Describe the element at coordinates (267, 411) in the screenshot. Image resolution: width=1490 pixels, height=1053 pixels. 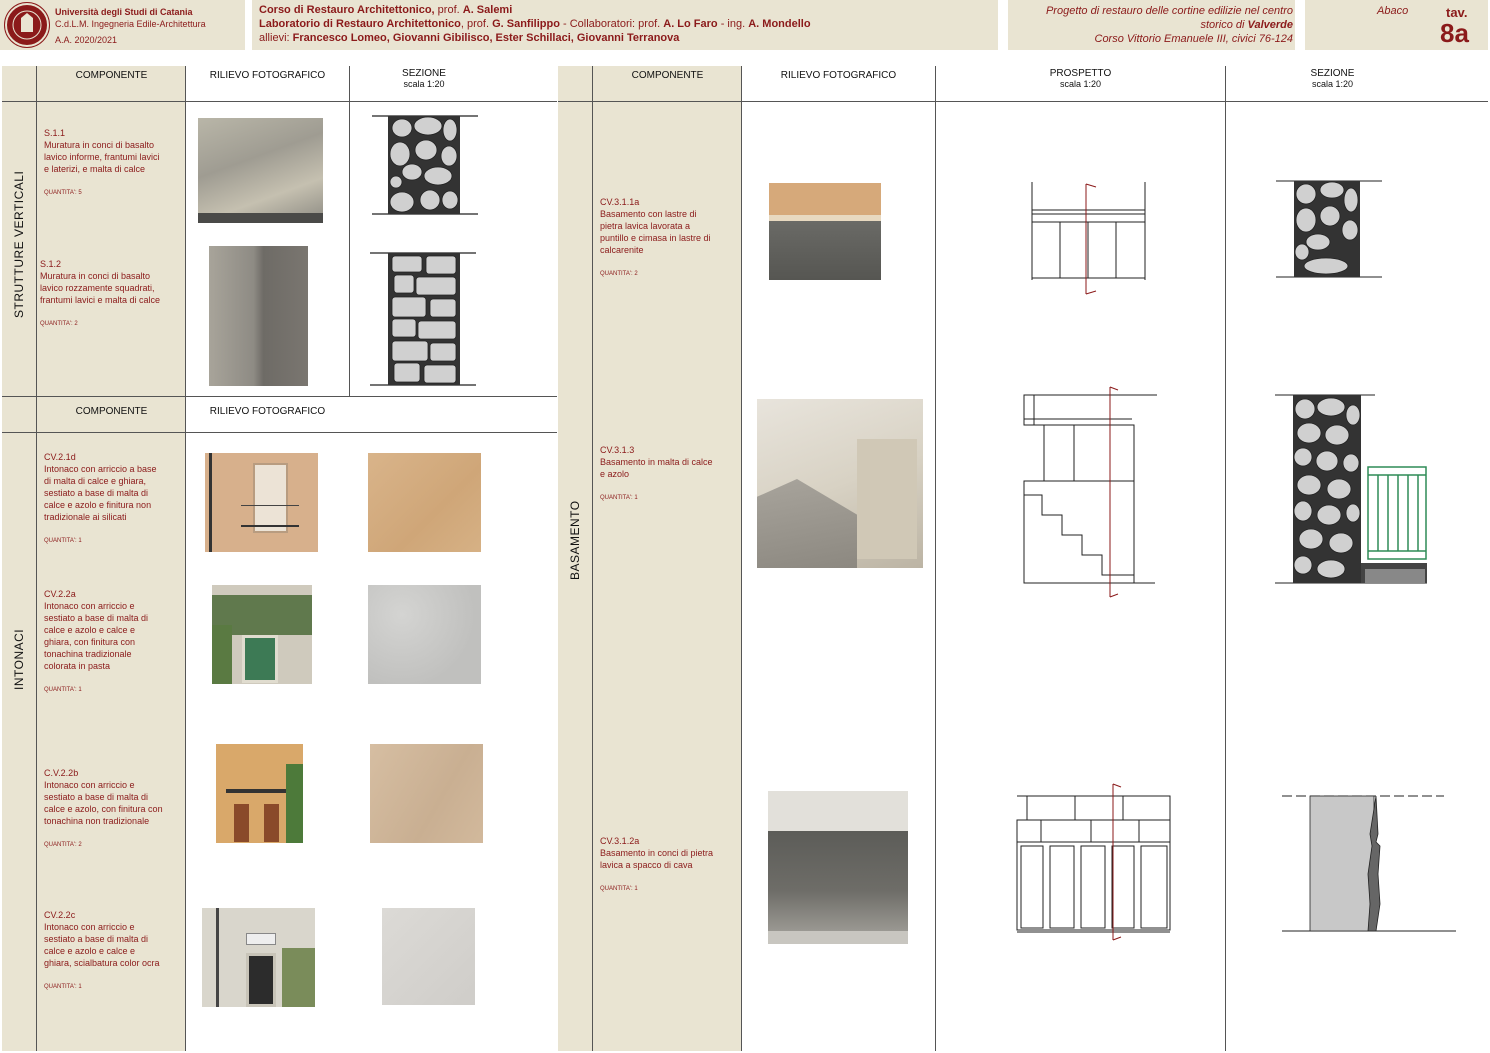
I see `col-head-rilievo-2: RILIEVO FOTOGRAFICO` at that location.